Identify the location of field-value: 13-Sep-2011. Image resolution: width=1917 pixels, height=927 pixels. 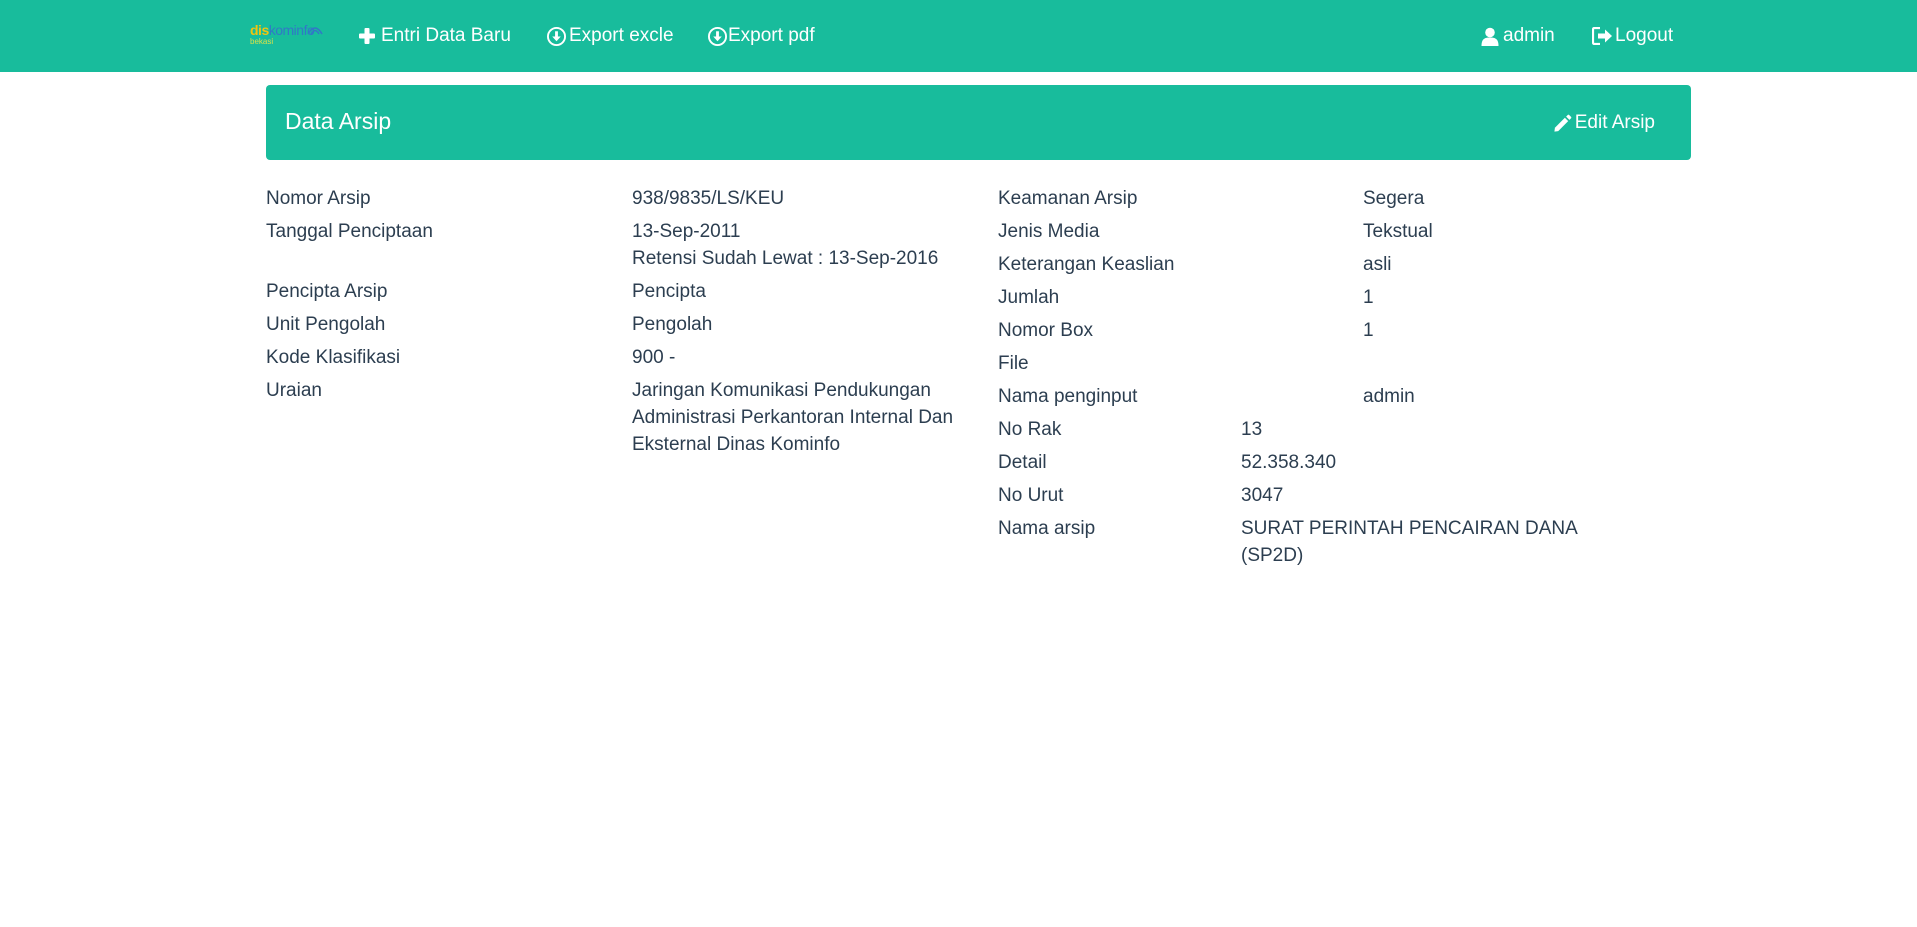
(686, 231).